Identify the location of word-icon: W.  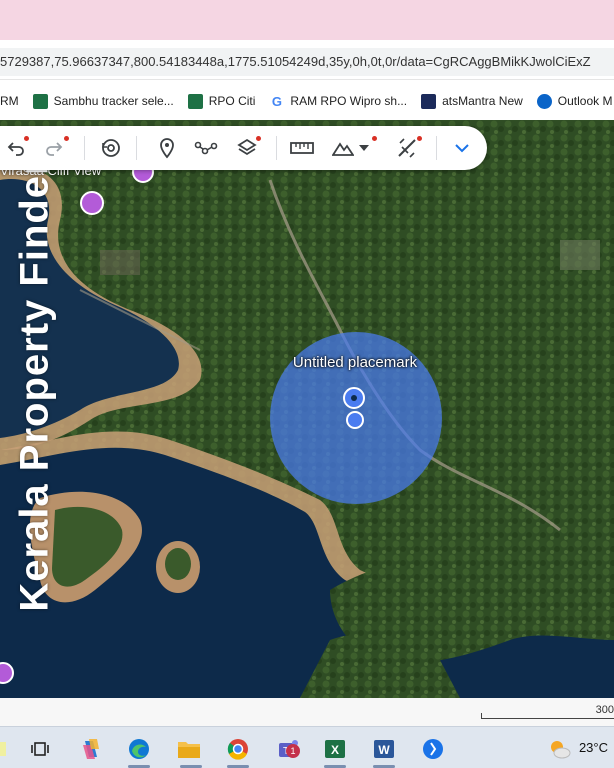
(384, 749).